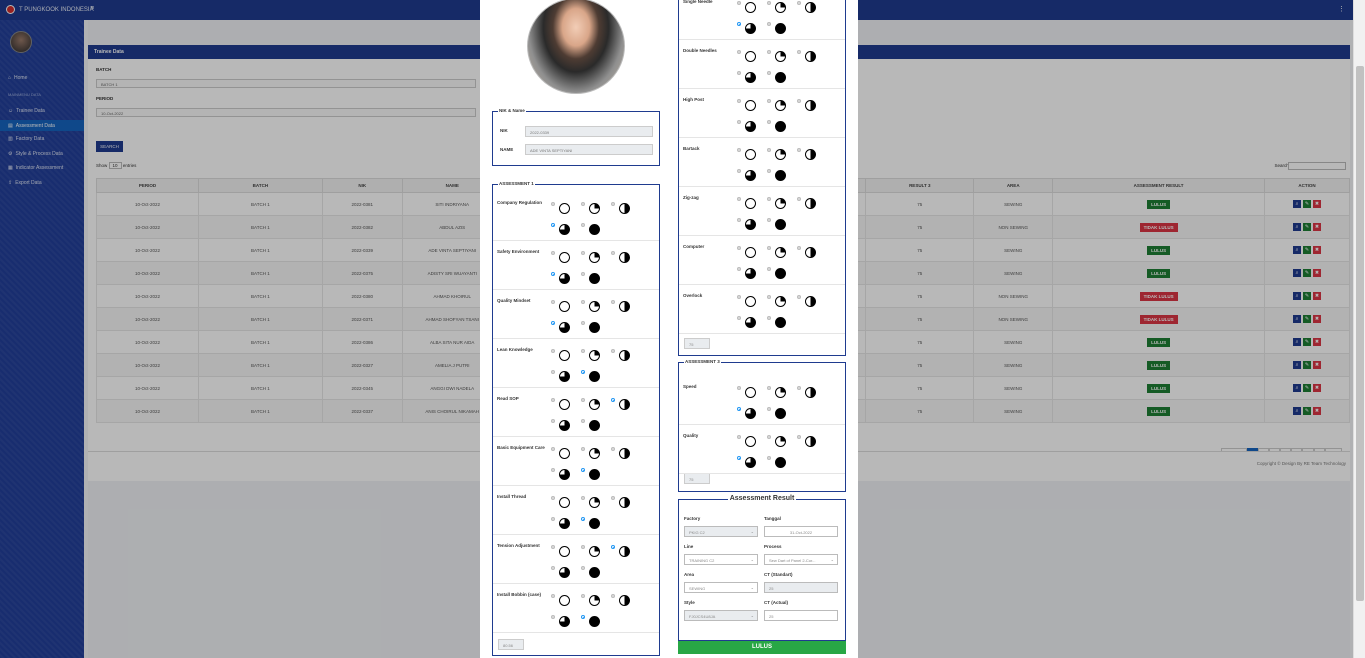 The width and height of the screenshot is (1365, 658). I want to click on page-scrollbar, so click(1359, 329).